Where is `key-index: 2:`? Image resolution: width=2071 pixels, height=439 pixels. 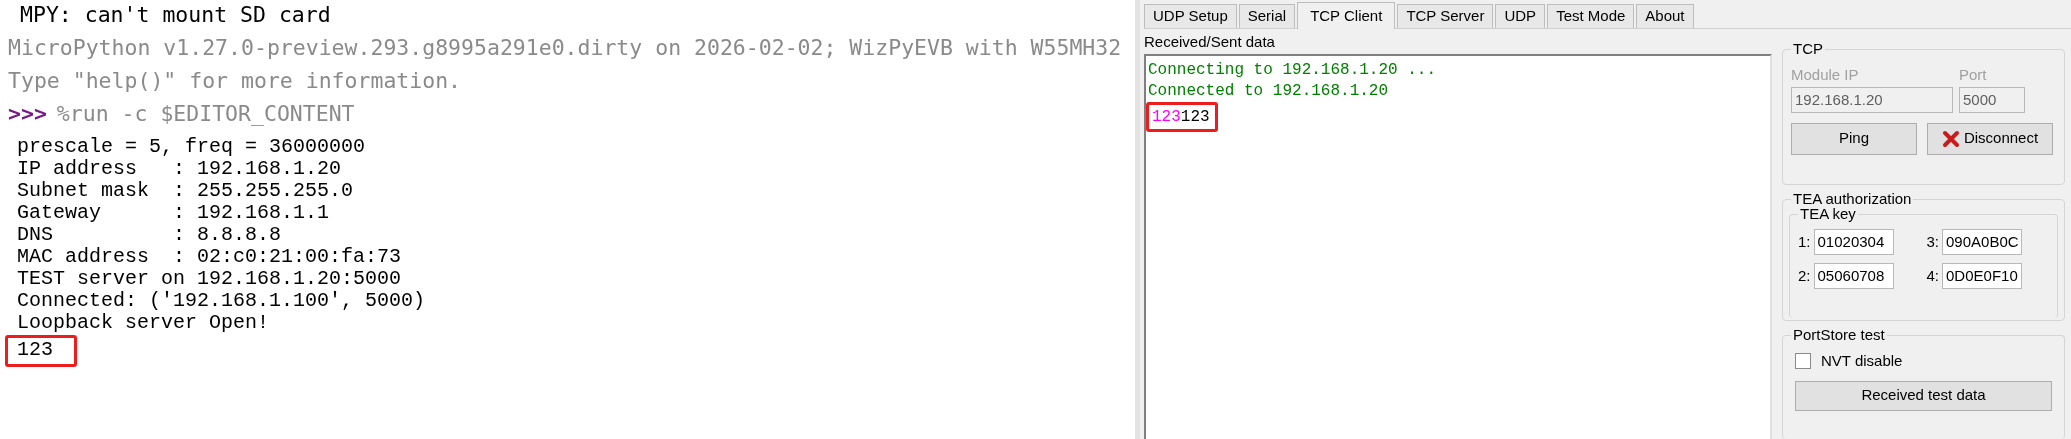
key-index: 2: is located at coordinates (1804, 275).